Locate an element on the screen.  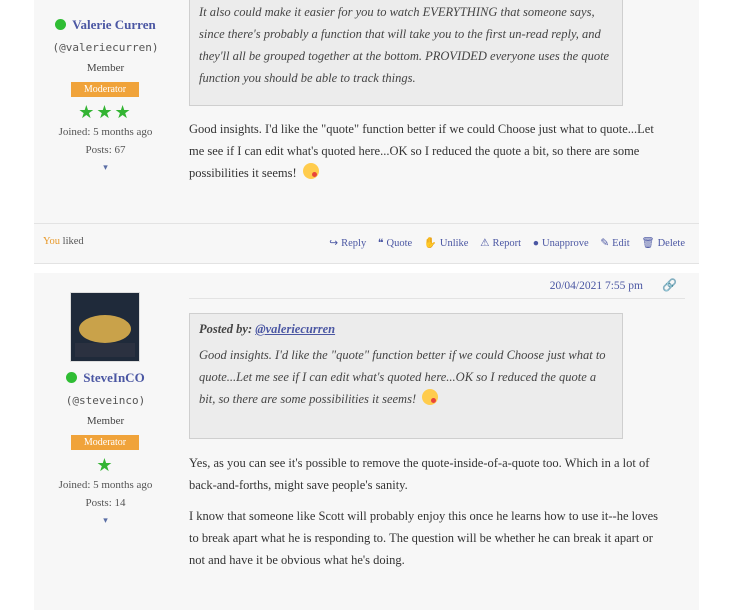
info-circle-icon: ● is located at coordinates (536, 243).